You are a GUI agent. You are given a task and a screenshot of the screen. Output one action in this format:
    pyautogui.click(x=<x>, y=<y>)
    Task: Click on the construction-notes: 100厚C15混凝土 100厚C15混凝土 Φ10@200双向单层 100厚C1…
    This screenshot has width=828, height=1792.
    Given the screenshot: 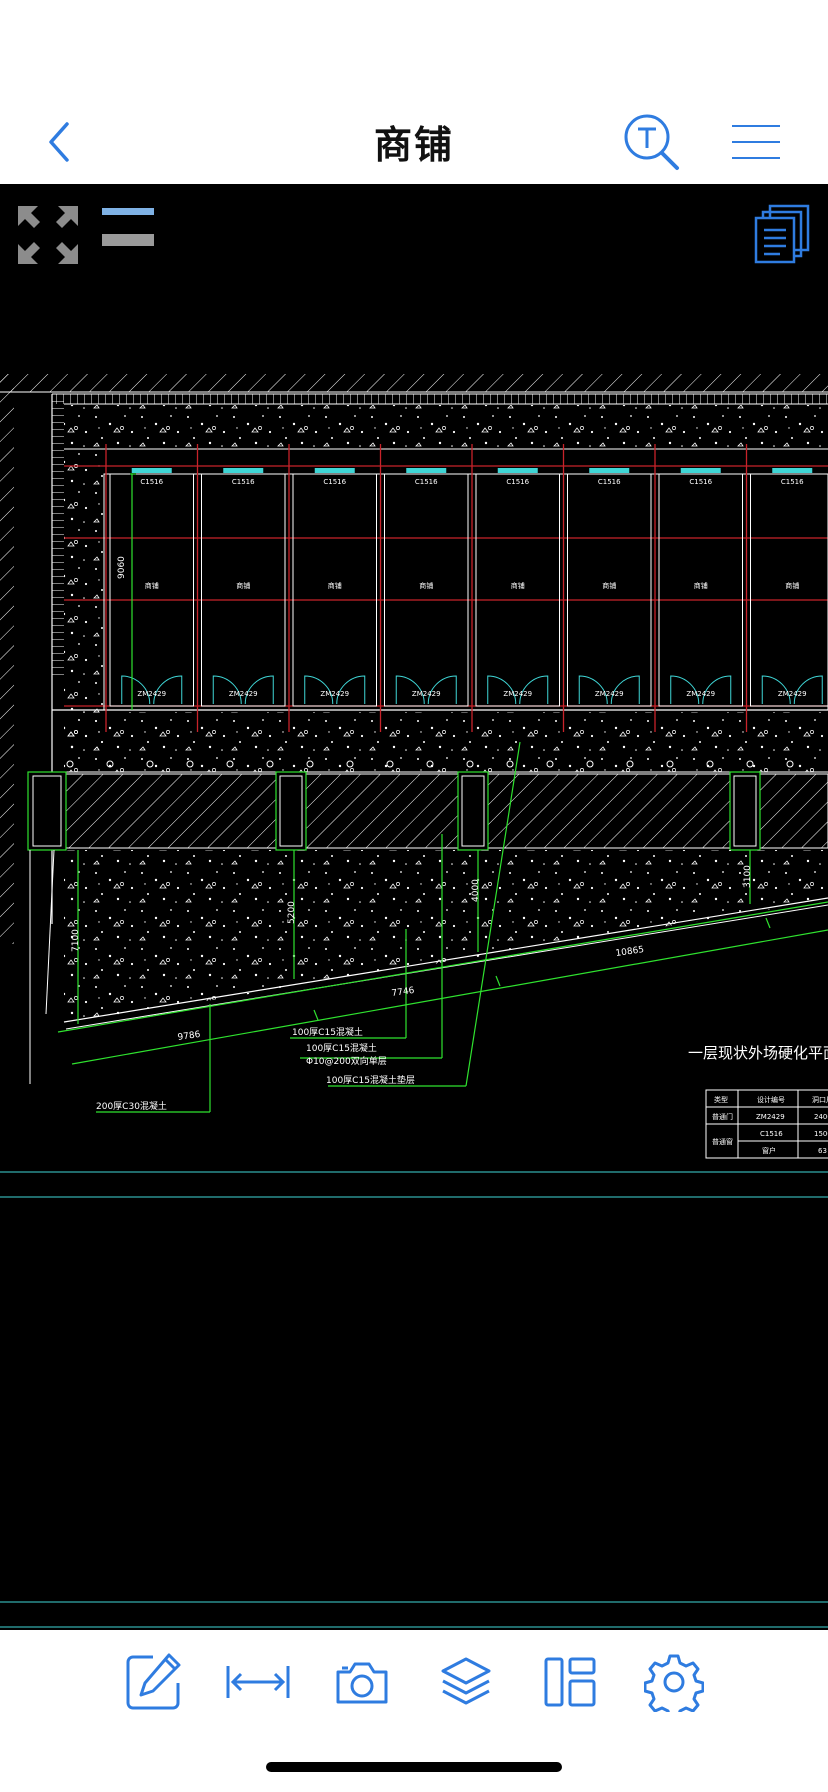 What is the action you would take?
    pyautogui.click(x=255, y=1069)
    